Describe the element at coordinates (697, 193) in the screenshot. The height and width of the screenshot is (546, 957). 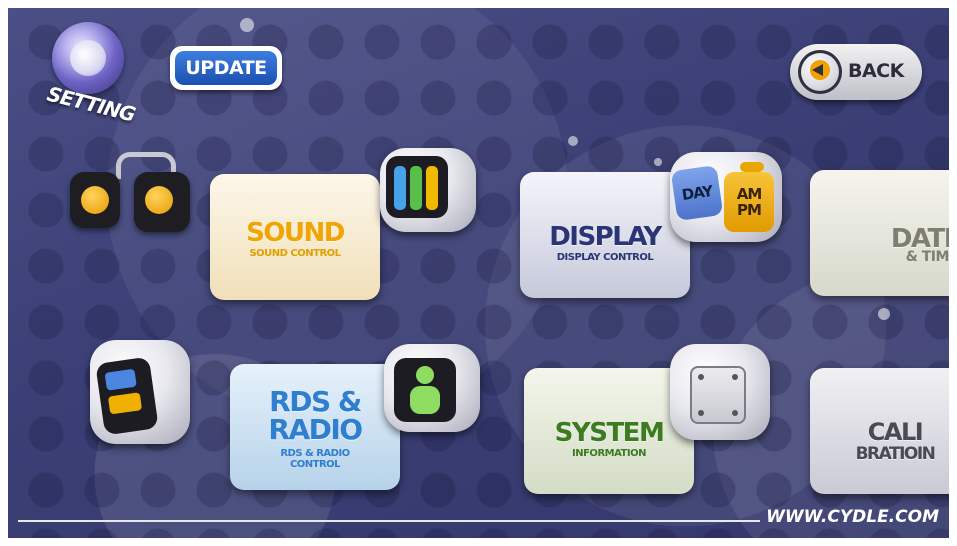
I see `day-icon: DAY` at that location.